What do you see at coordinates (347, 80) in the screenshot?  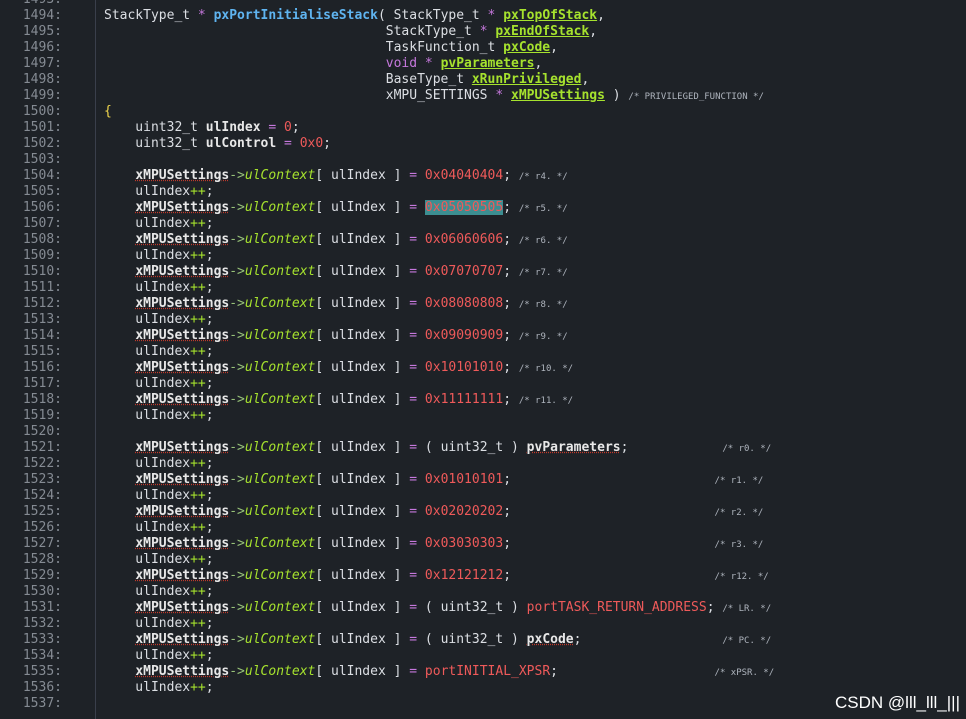 I see `code-text: BaseType_t xRunPrivileged,` at bounding box center [347, 80].